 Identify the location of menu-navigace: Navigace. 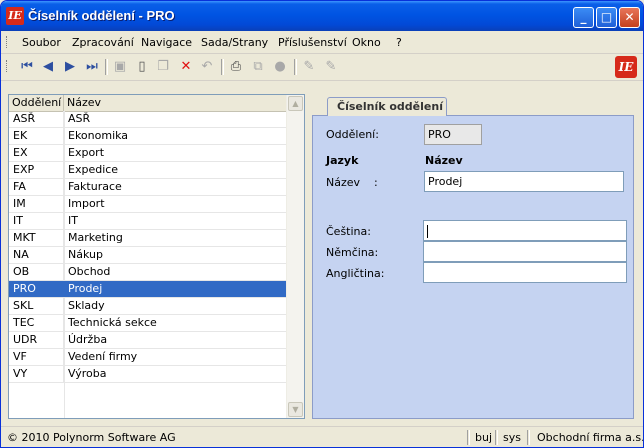
(166, 42).